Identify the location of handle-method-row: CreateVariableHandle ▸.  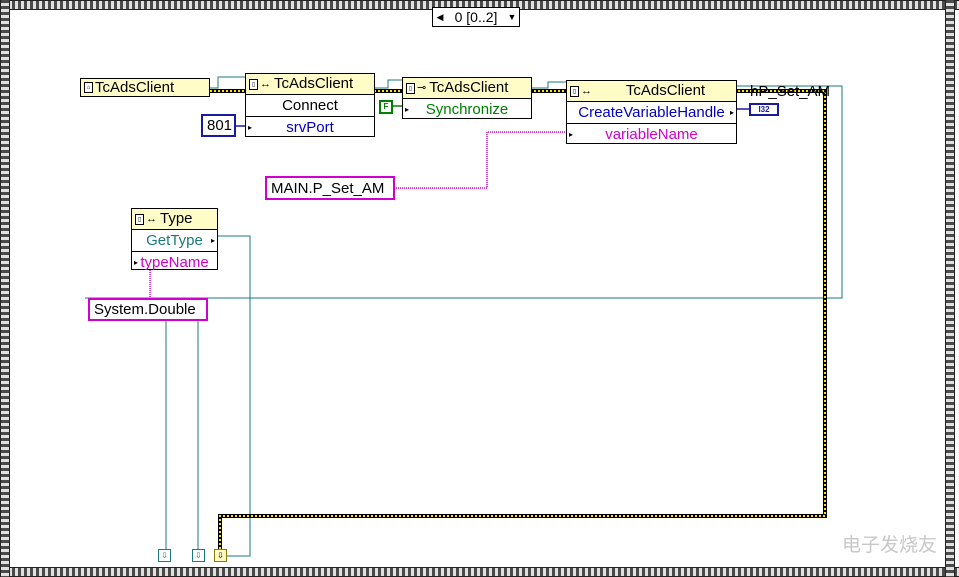
(651, 113).